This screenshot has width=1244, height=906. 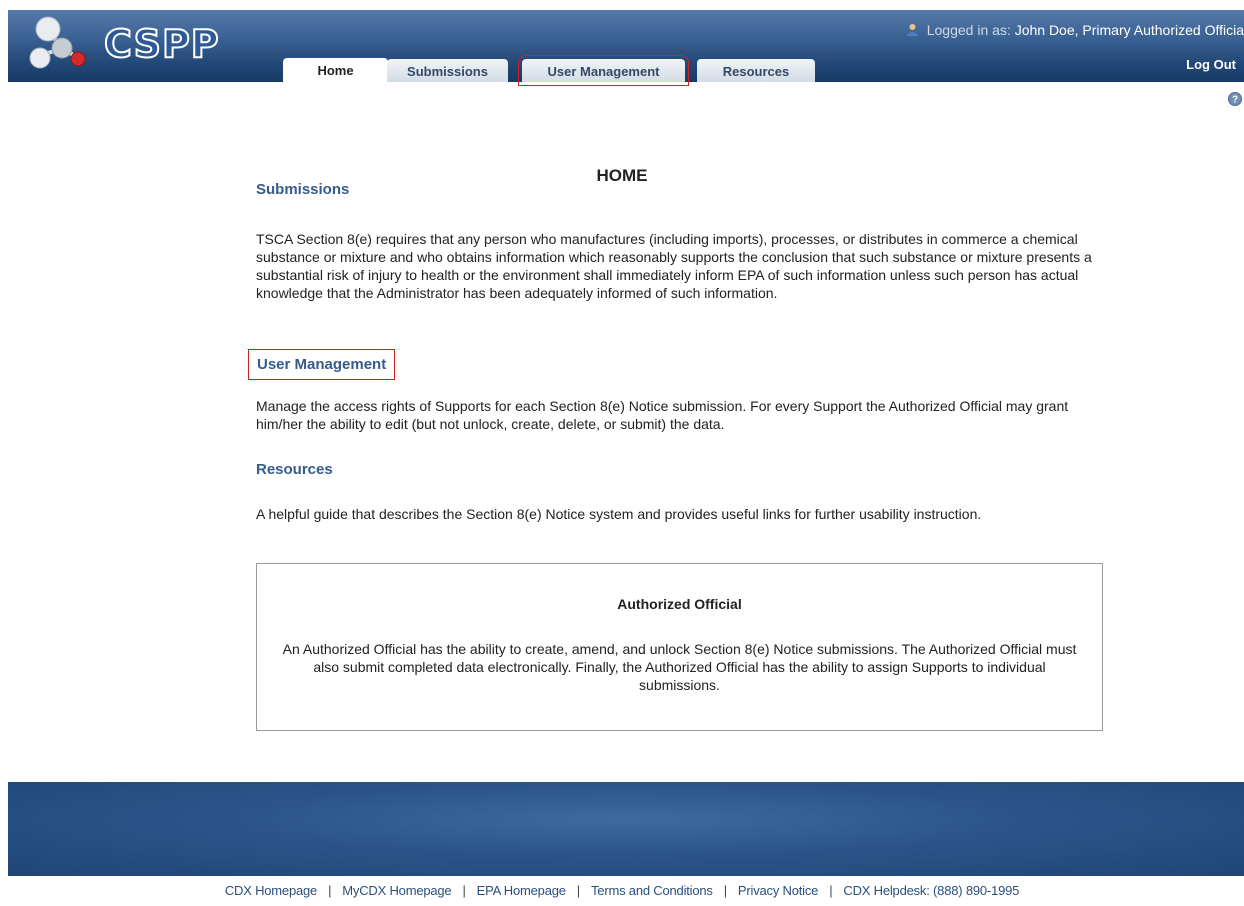 I want to click on footer-link-cdx-helpdesk: CDX Helpdesk: (888) 890-1995, so click(x=931, y=890).